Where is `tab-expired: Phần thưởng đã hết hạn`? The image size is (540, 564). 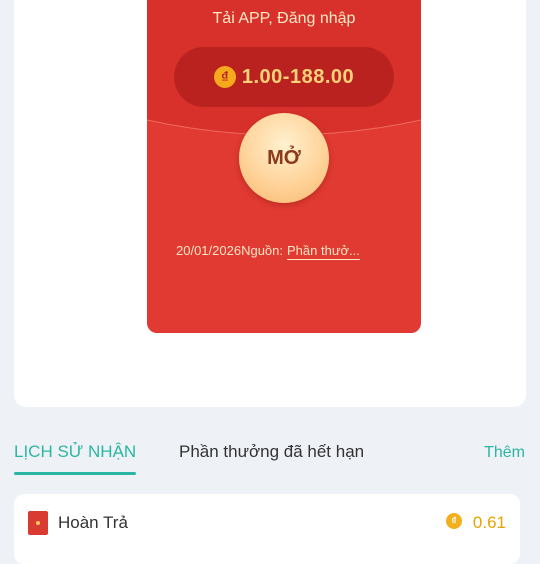
tab-expired: Phần thưởng đã hết hạn is located at coordinates (271, 452).